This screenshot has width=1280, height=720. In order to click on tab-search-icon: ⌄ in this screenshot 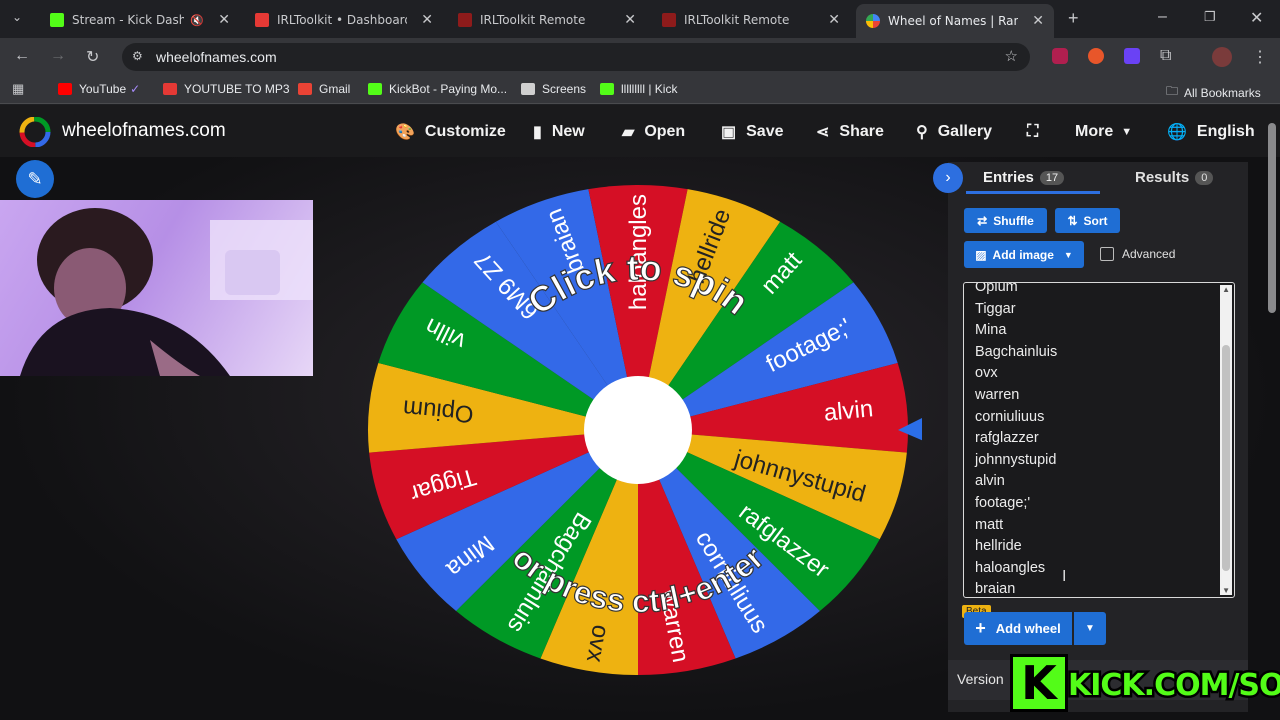, I will do `click(17, 17)`.